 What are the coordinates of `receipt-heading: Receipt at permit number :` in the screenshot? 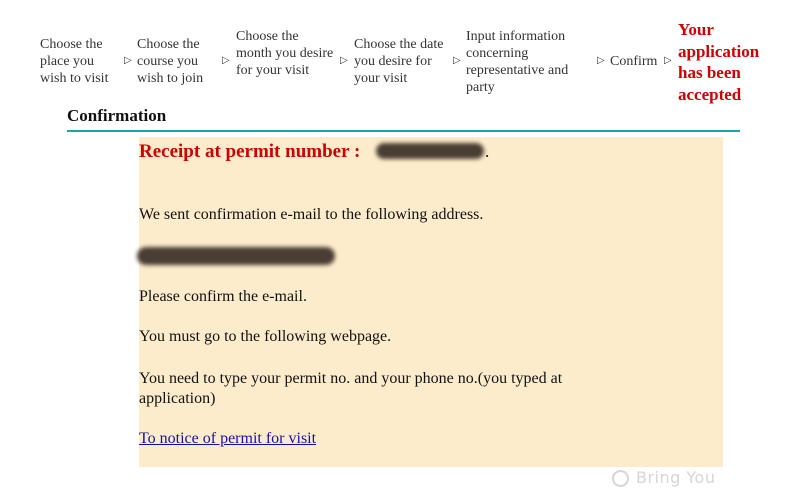 It's located at (250, 151).